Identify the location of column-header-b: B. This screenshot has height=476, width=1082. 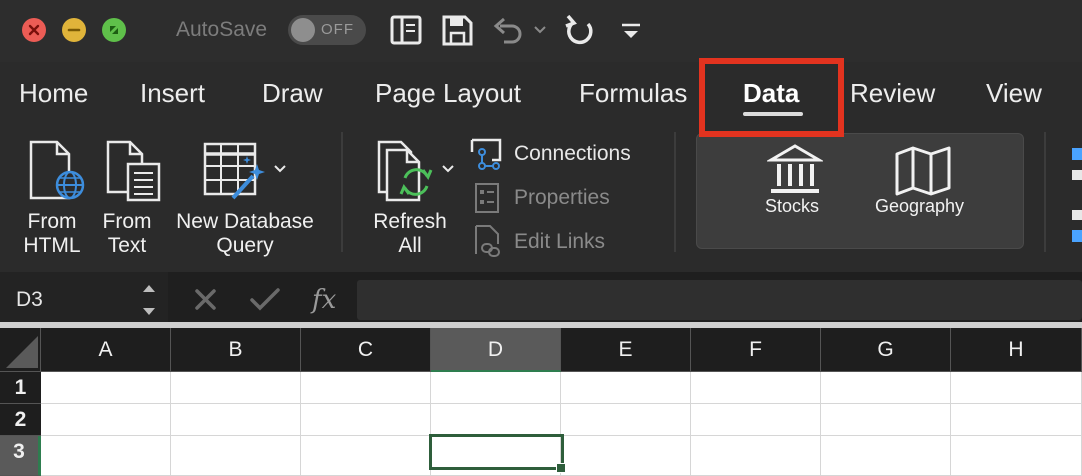
(236, 350).